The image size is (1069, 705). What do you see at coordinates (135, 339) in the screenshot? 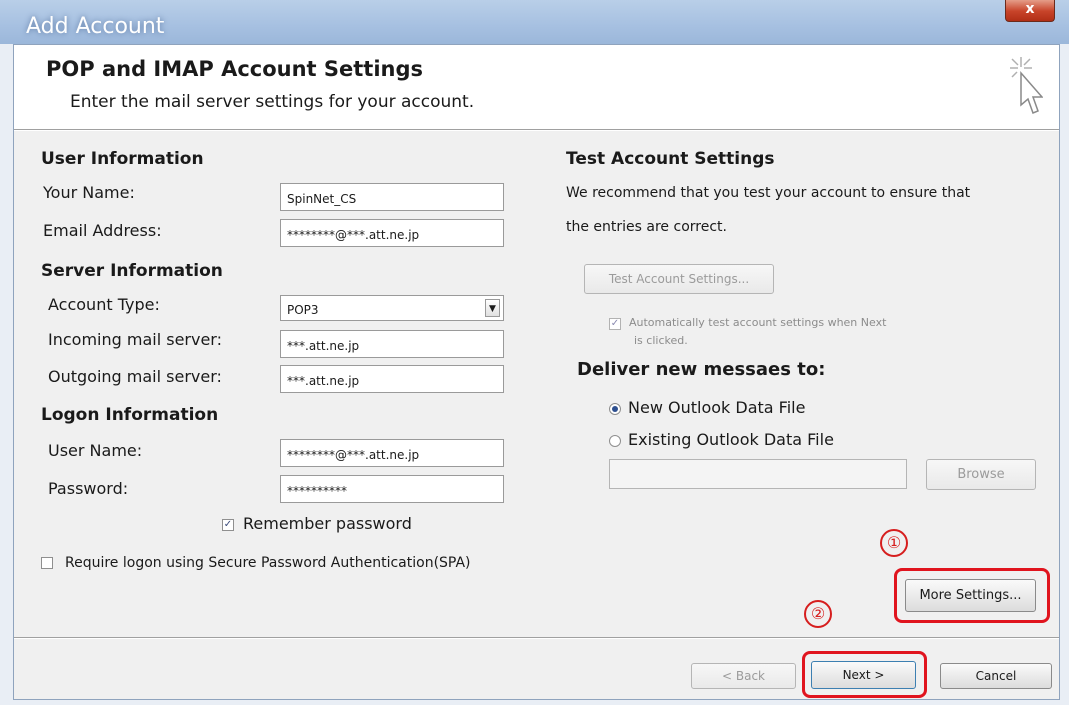
I see `incoming-server-label: Incoming mail server:` at bounding box center [135, 339].